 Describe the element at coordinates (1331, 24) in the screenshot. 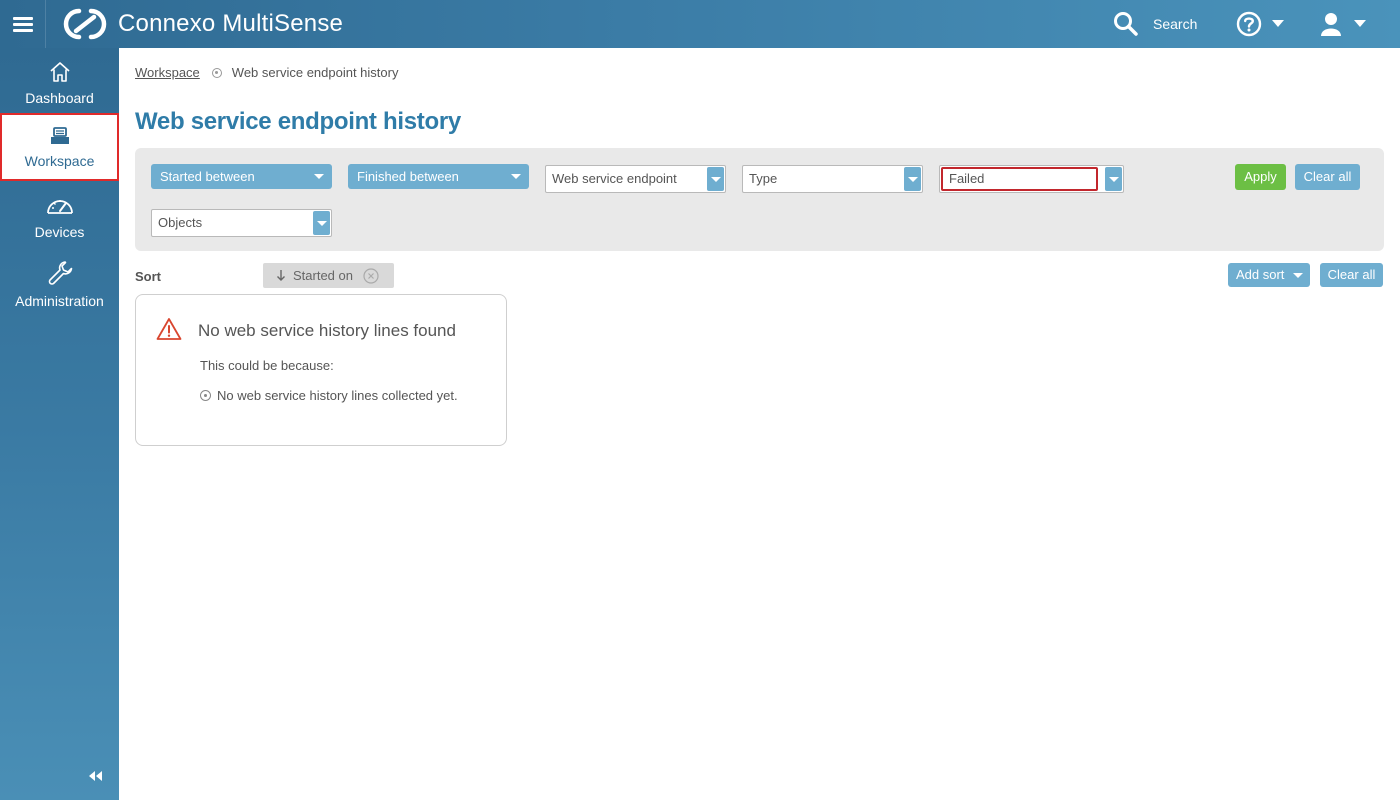

I see `user-icon` at that location.